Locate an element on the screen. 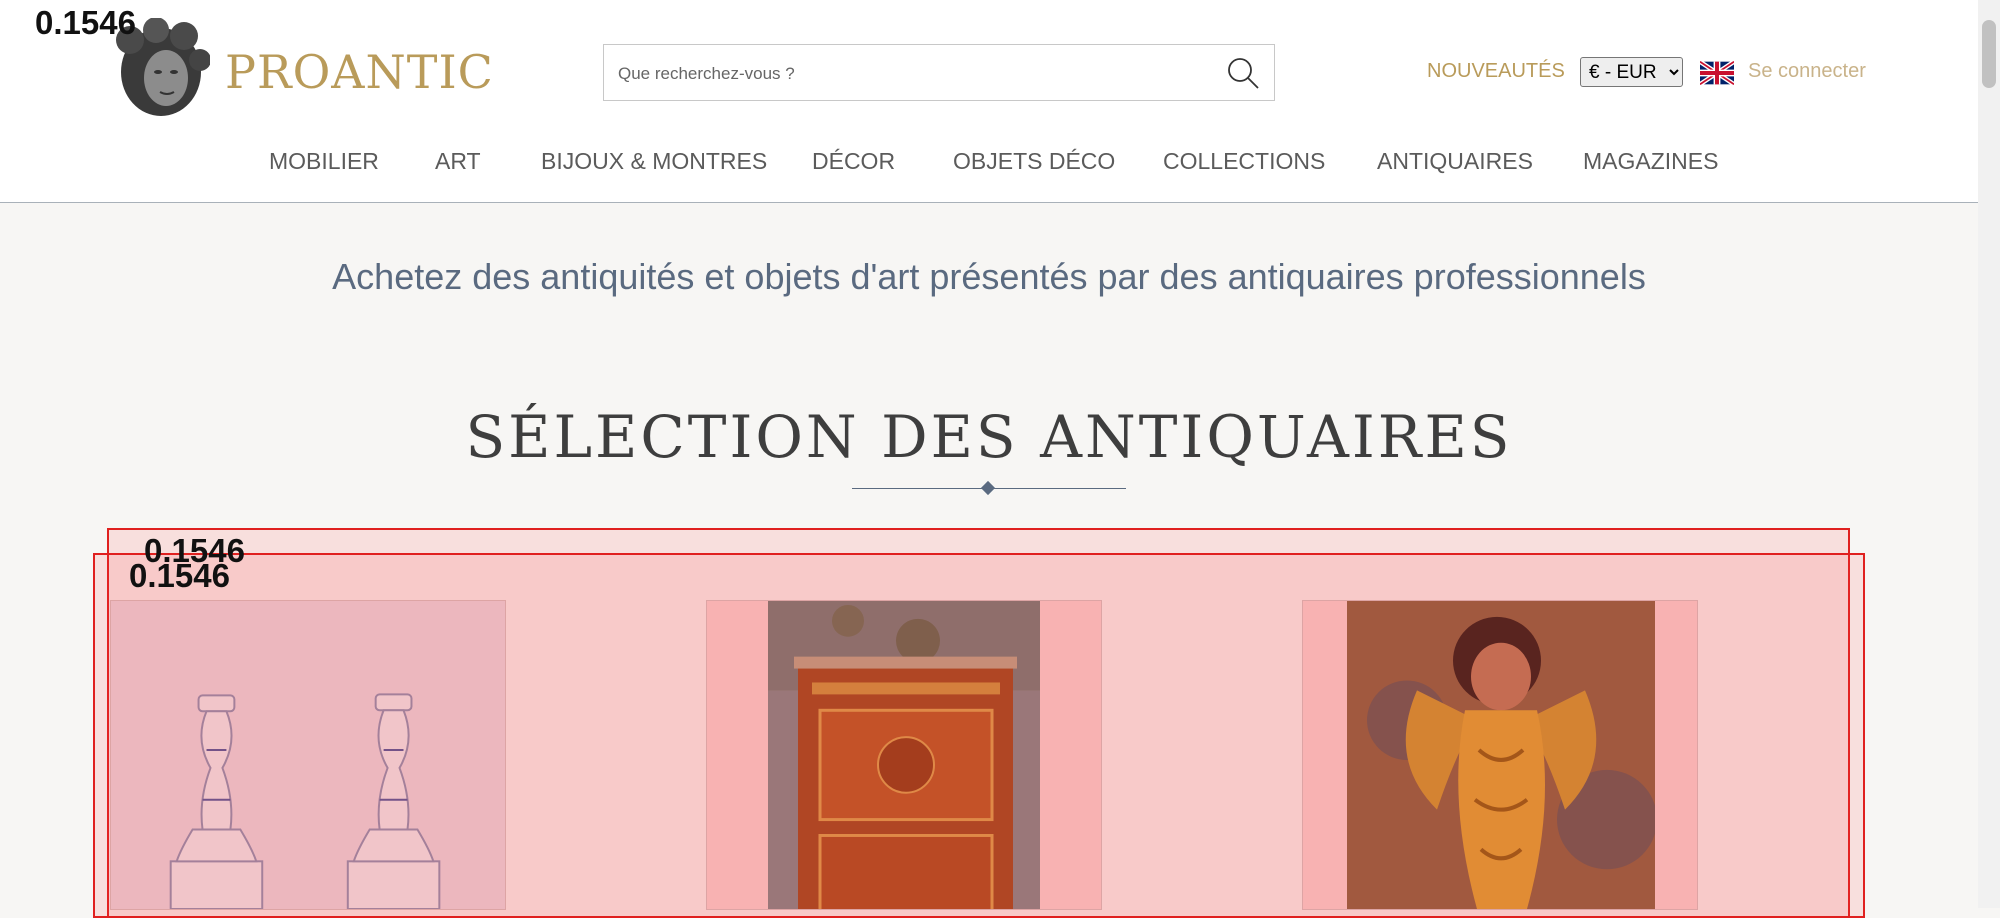 The height and width of the screenshot is (918, 2000). currency-select: € - EUR is located at coordinates (1631, 72).